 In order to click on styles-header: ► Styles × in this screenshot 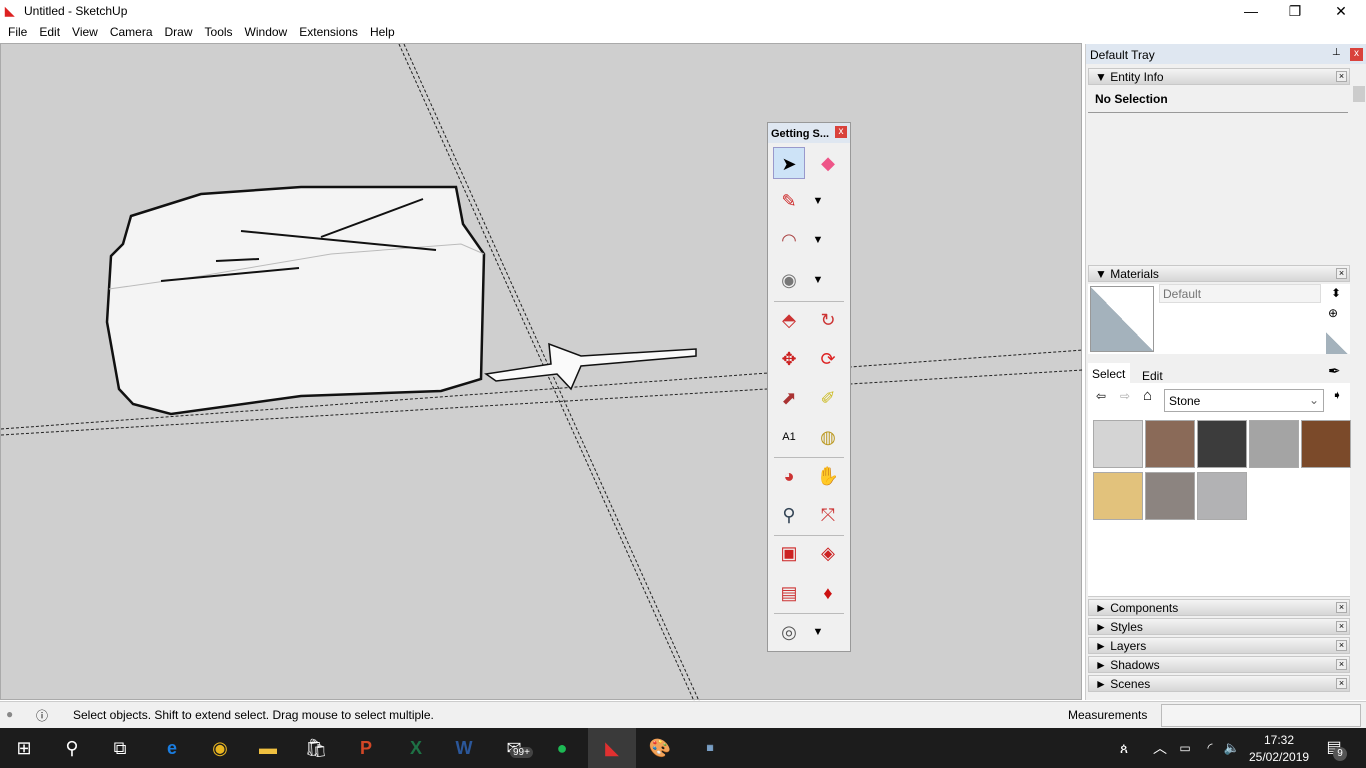, I will do `click(1219, 626)`.